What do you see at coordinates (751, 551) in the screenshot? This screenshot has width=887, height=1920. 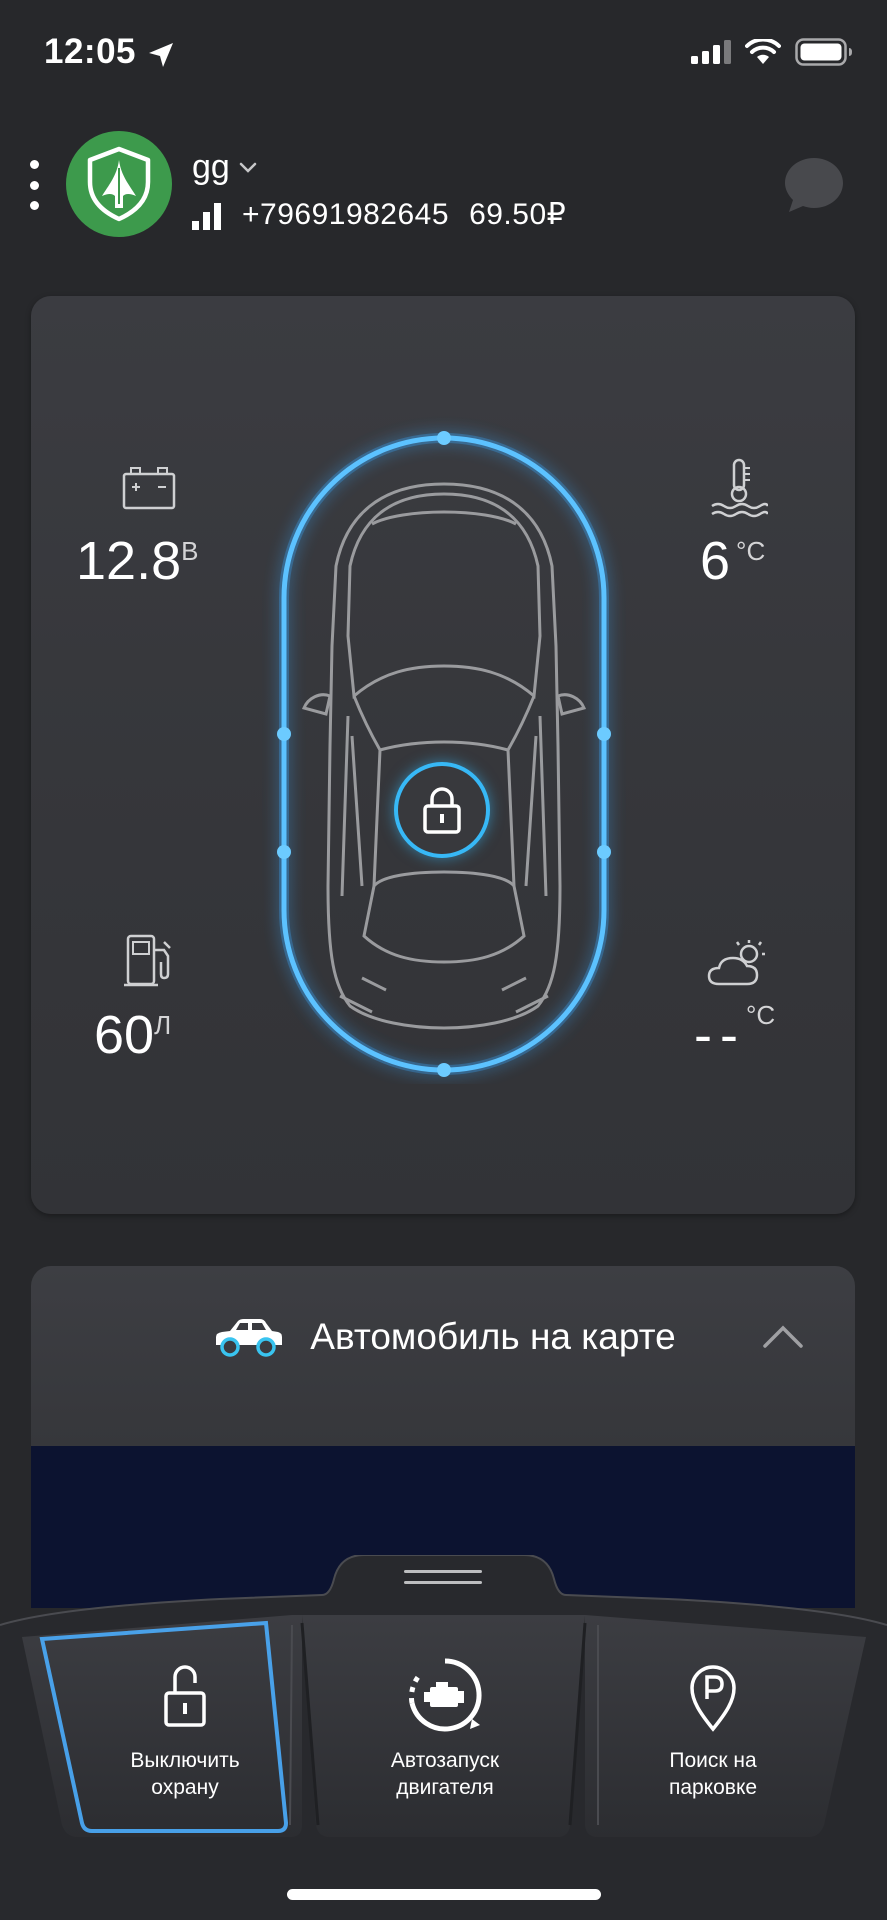 I see `engine-temperature-unit: °C` at bounding box center [751, 551].